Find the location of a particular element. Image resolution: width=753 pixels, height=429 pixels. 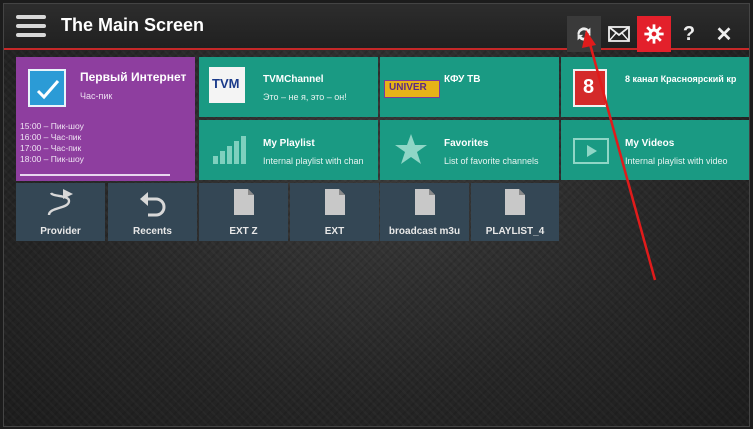

list-subtitle: List of favorite channels is located at coordinates (491, 161).